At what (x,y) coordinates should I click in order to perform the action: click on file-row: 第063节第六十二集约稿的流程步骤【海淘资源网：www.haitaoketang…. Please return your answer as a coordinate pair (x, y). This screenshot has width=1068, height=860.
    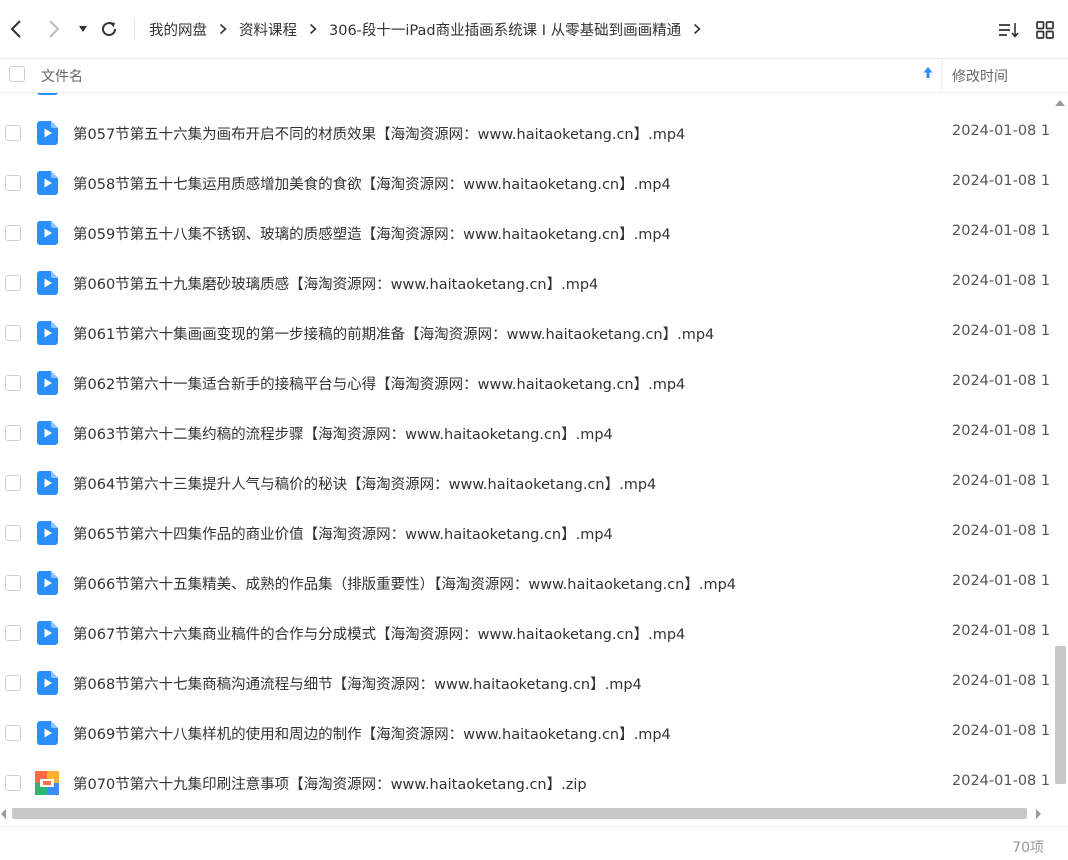
    Looking at the image, I should click on (526, 433).